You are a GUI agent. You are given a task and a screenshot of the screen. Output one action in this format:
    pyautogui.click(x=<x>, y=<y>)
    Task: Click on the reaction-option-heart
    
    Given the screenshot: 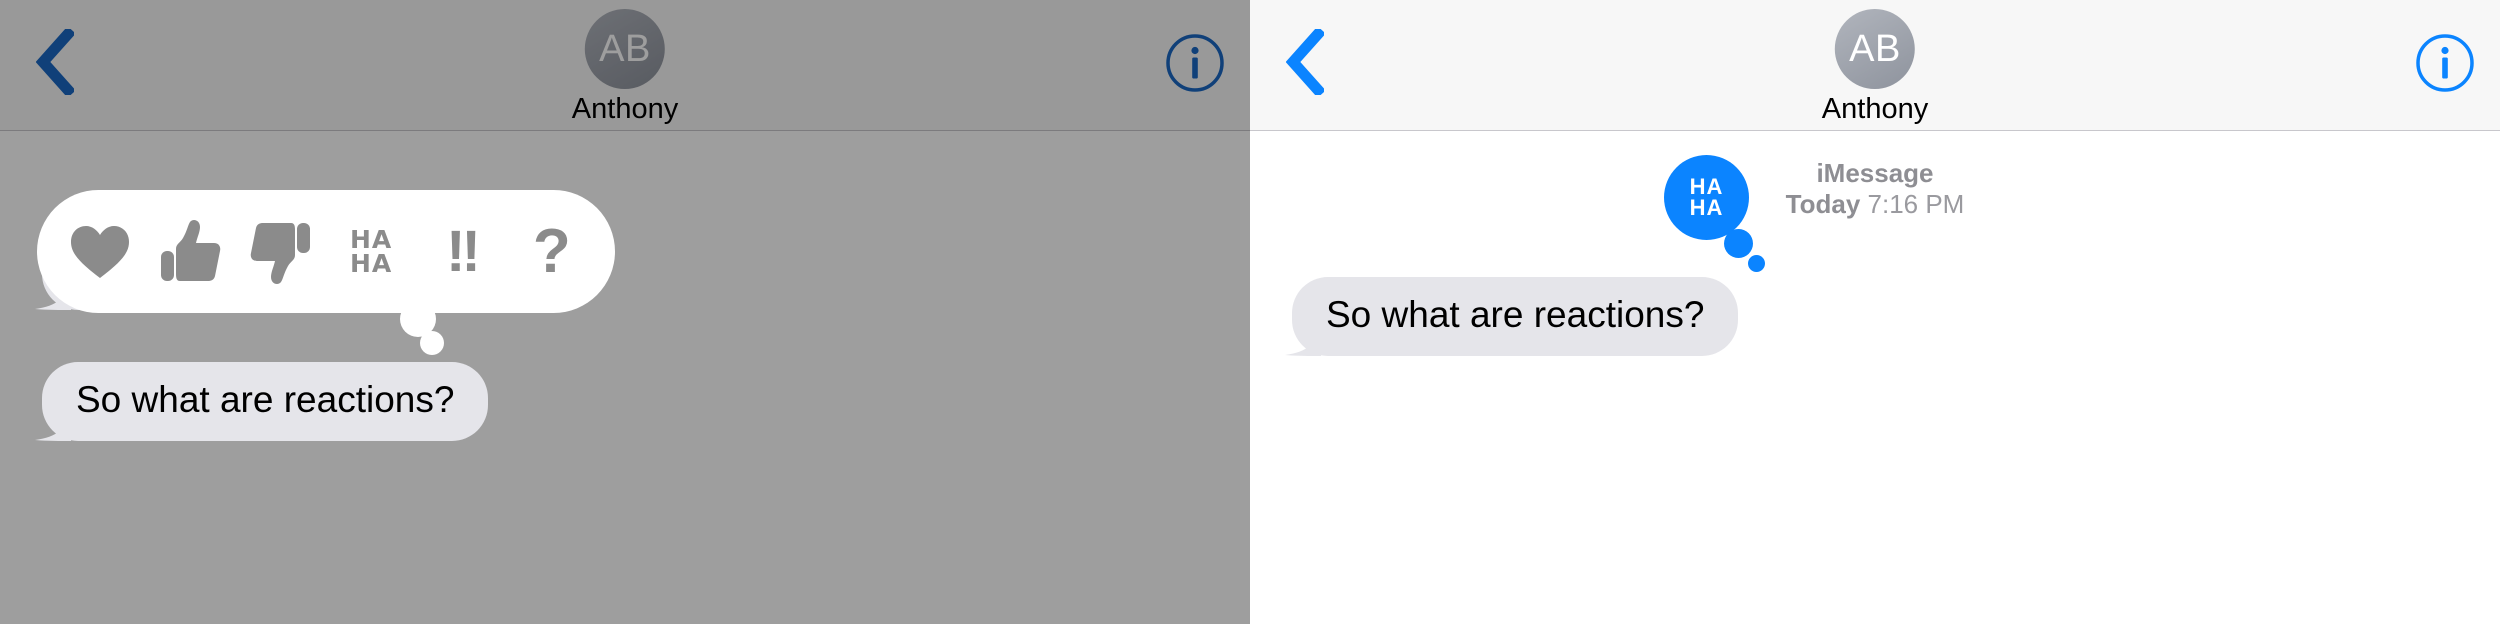 What is the action you would take?
    pyautogui.click(x=100, y=252)
    